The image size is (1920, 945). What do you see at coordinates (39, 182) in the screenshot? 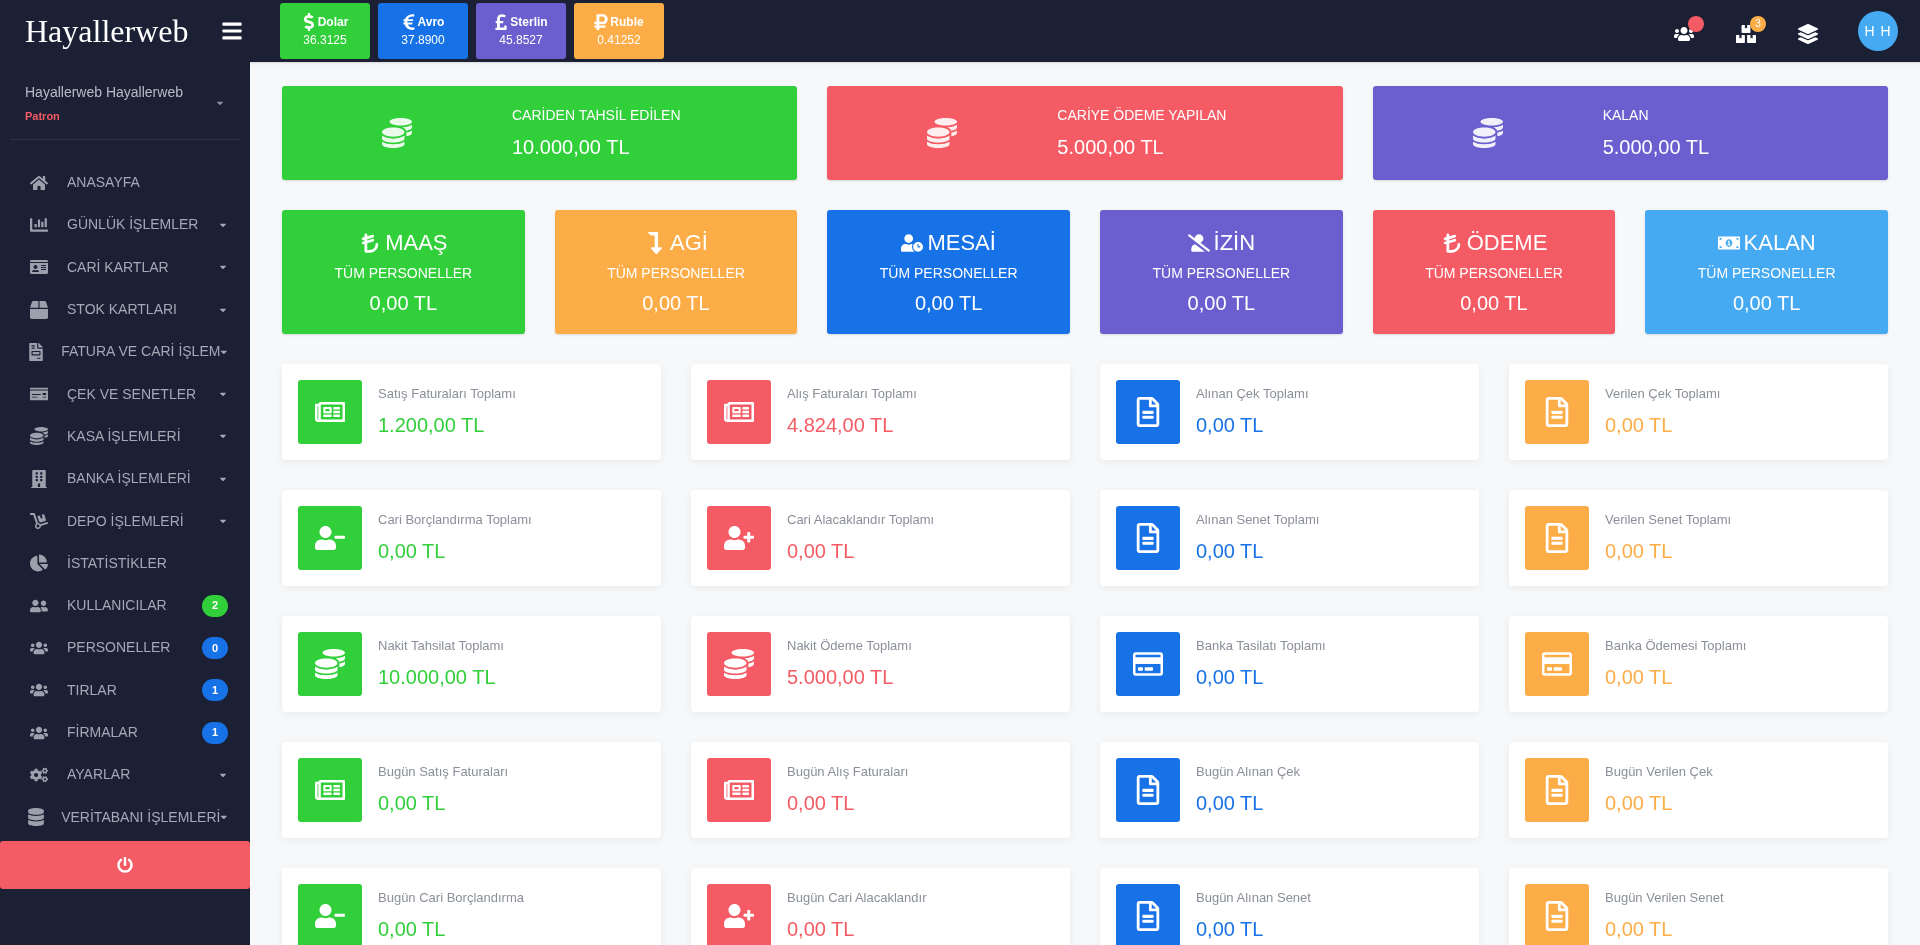
I see `home-icon` at bounding box center [39, 182].